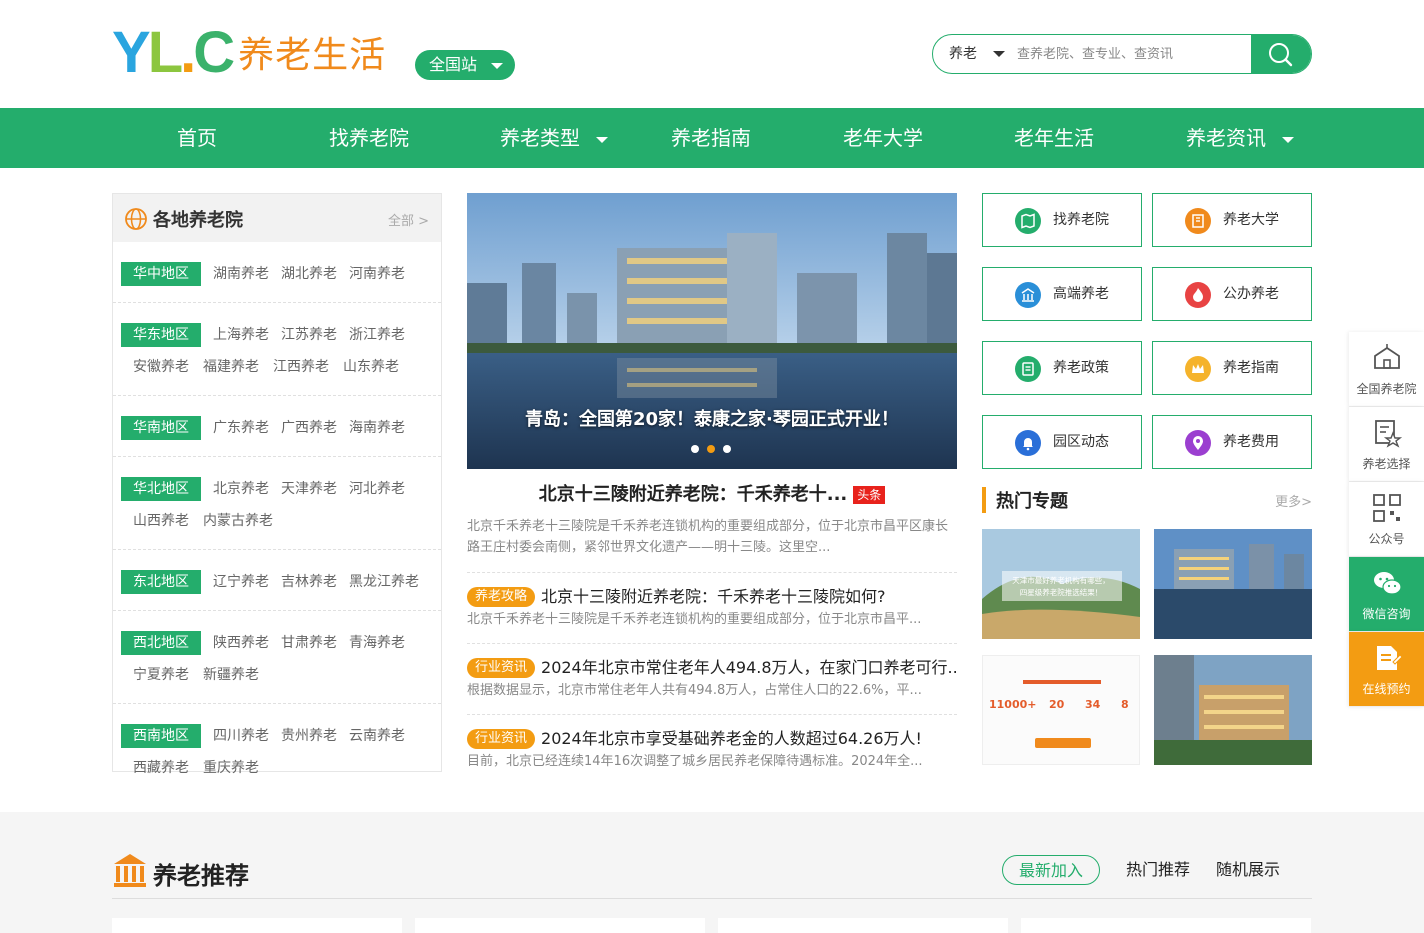 Image resolution: width=1424 pixels, height=933 pixels. I want to click on province-link: 陕西养老, so click(241, 645).